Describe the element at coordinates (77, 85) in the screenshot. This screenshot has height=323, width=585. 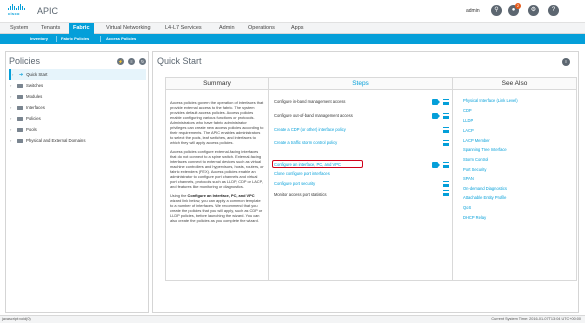
I see `tree-item-switches: › Switches` at that location.